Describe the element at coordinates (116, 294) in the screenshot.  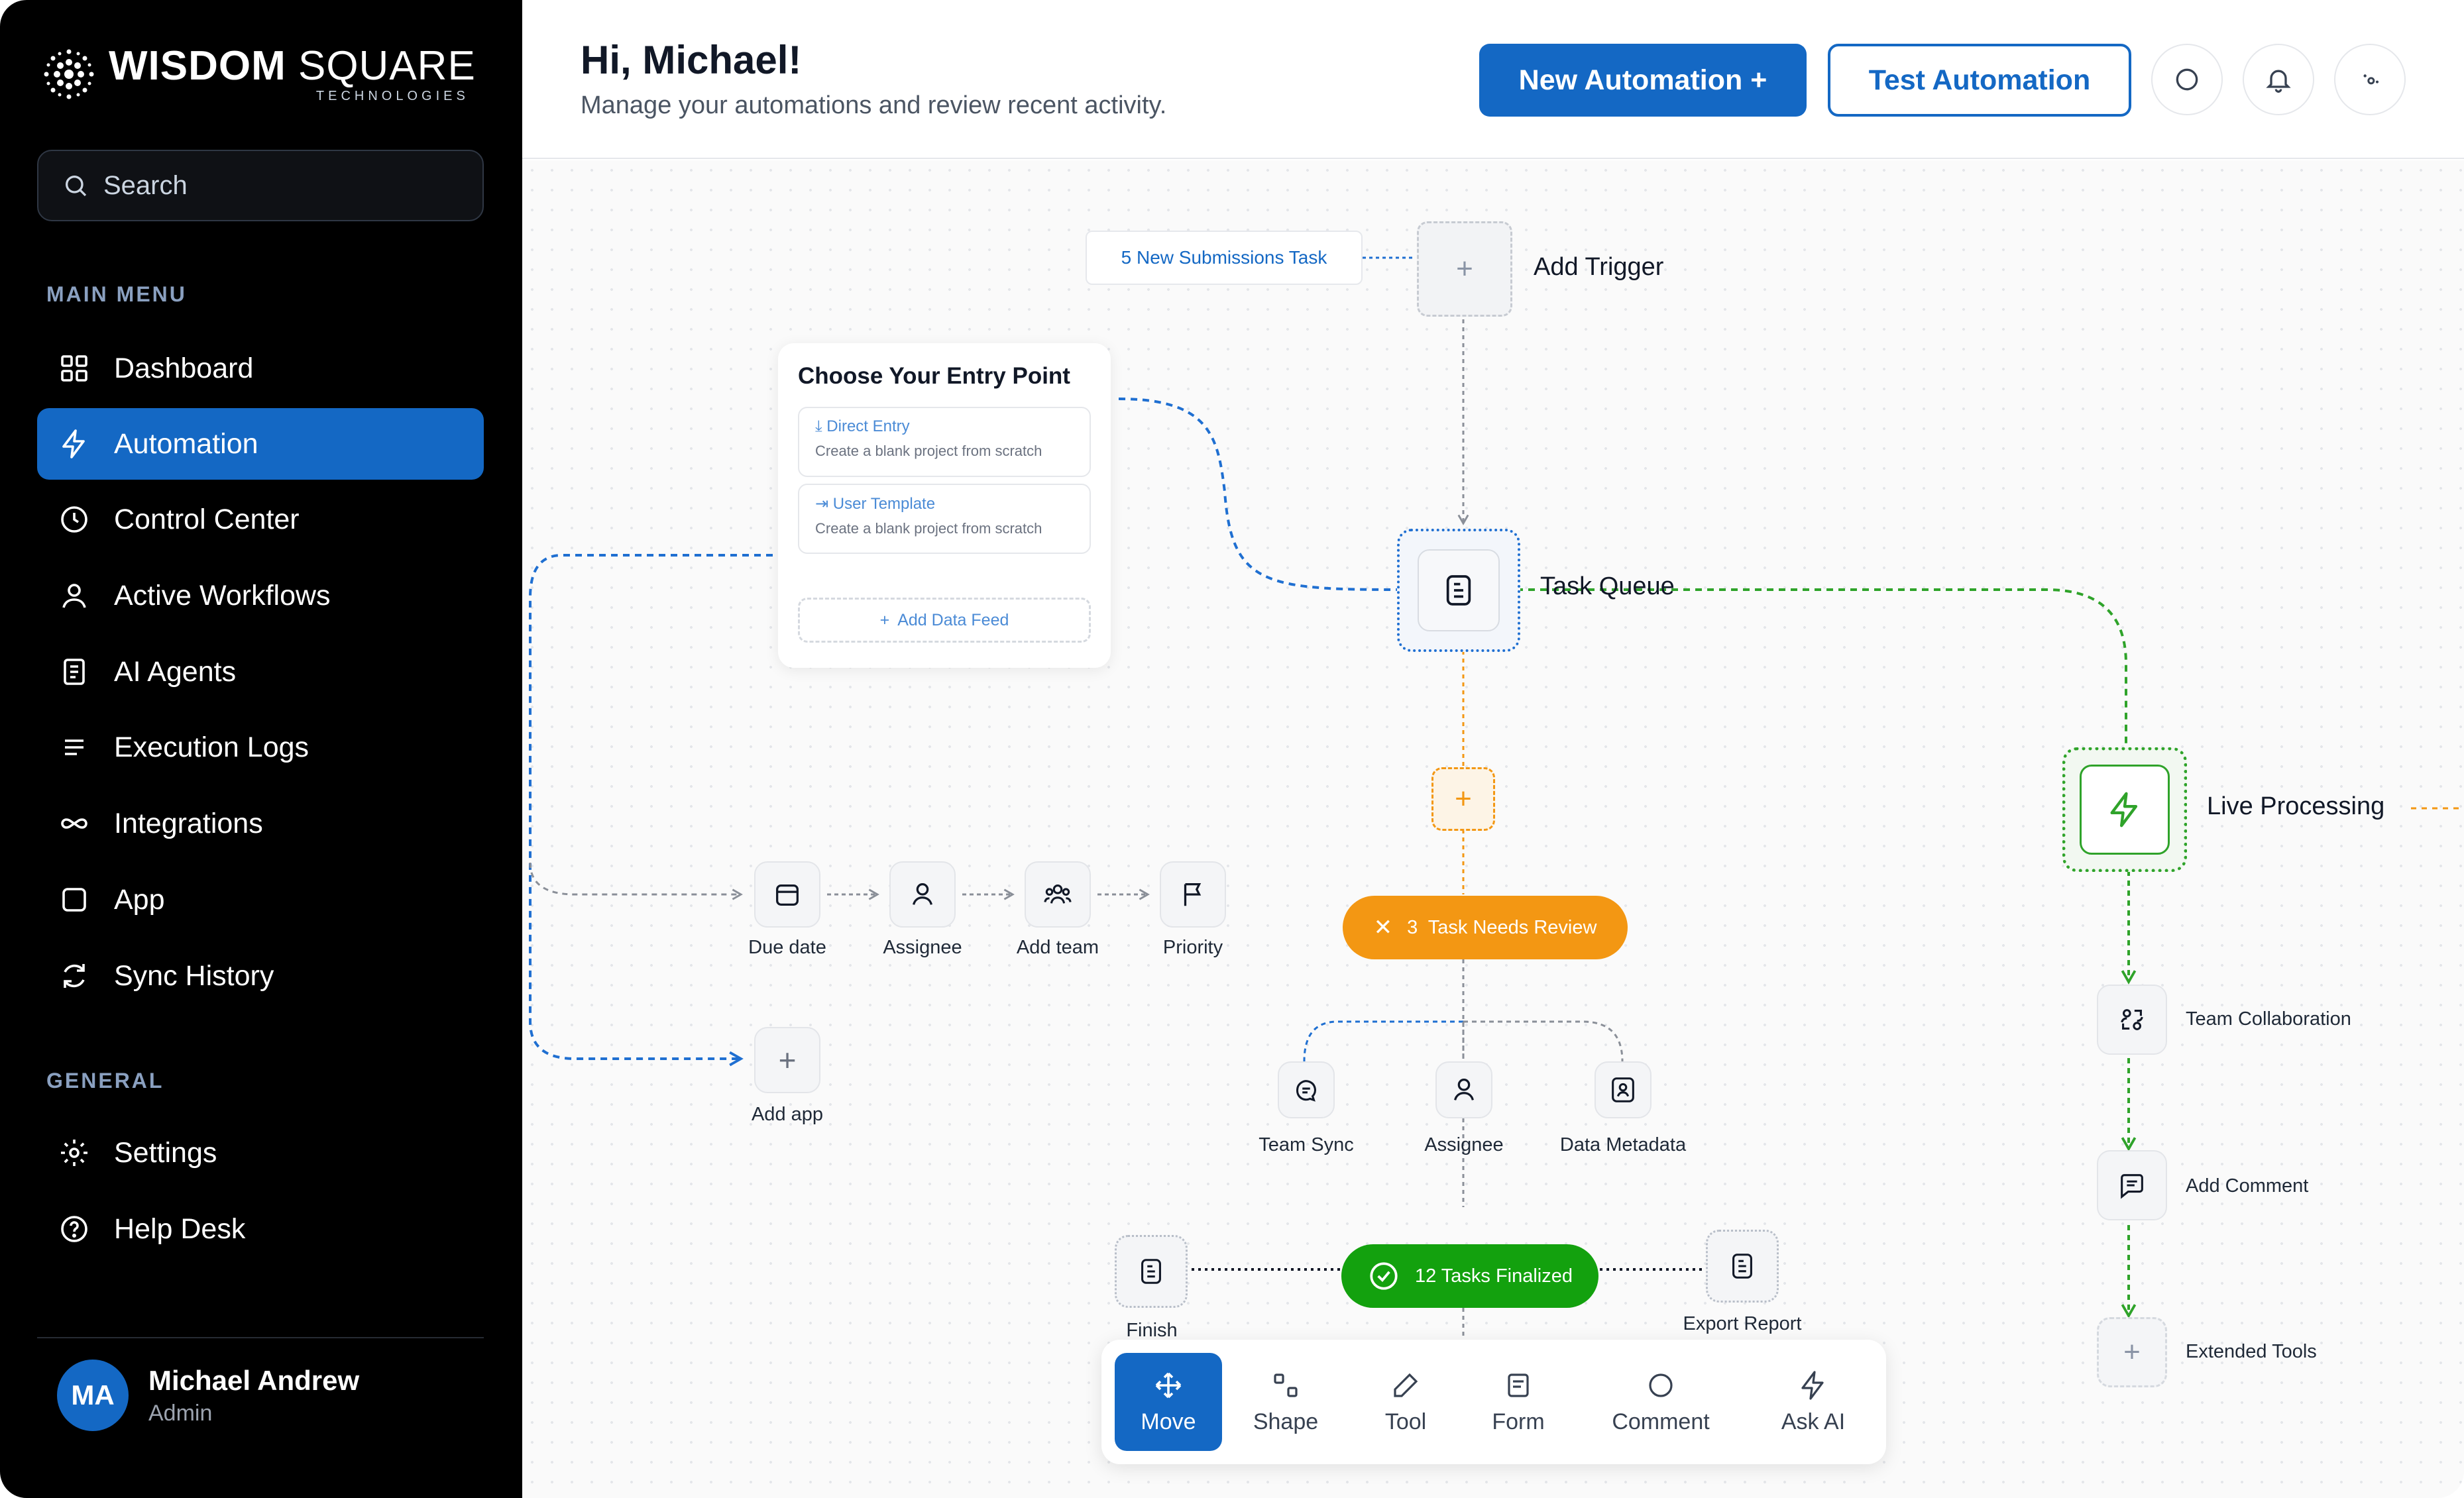
I see `main-menu-label: MAIN MENU` at that location.